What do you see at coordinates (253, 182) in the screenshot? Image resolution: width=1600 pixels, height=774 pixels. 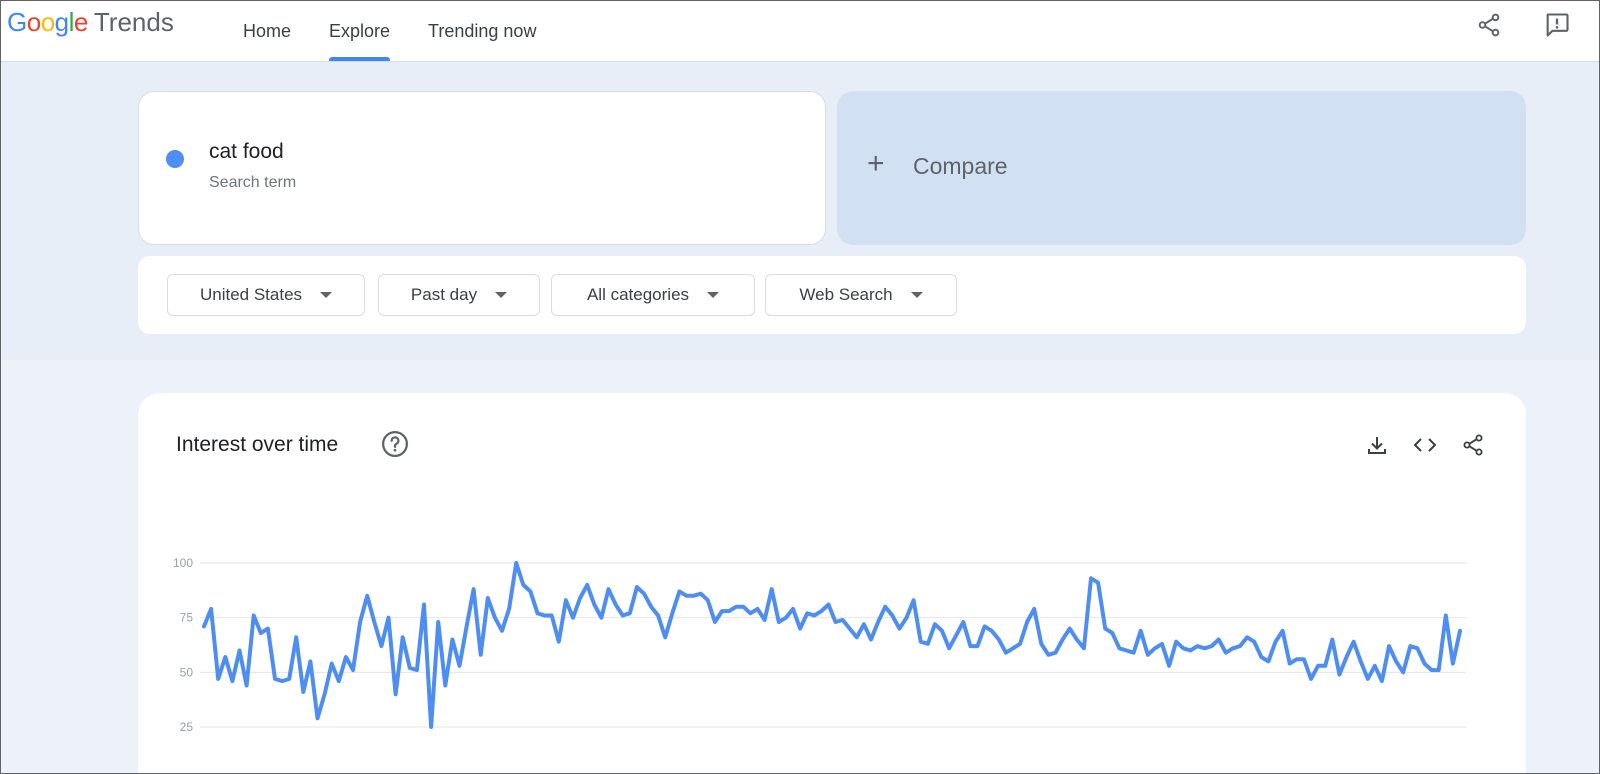 I see `search-term-type: Search term` at bounding box center [253, 182].